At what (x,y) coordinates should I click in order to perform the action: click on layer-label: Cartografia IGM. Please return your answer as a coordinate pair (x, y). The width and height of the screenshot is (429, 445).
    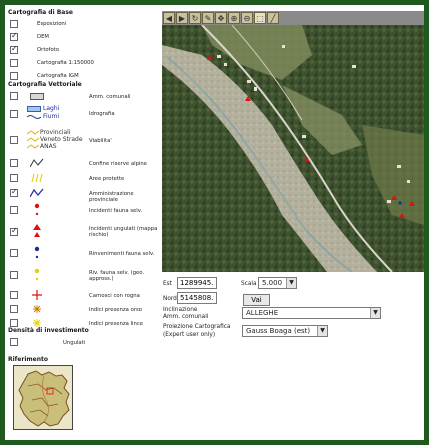
    Looking at the image, I should click on (58, 76).